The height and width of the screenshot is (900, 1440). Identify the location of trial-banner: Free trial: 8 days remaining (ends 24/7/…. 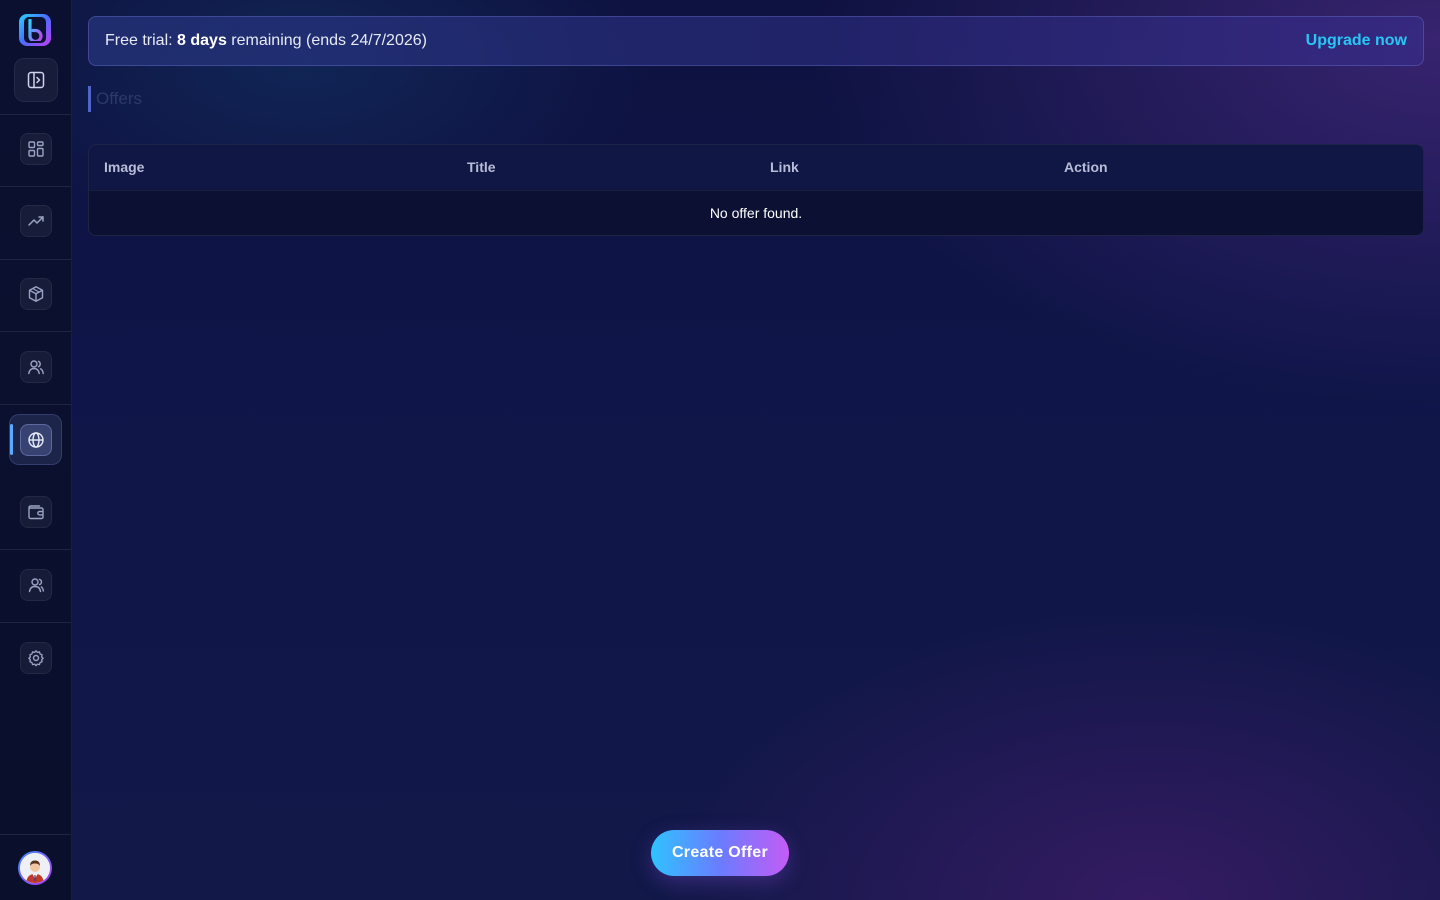
(756, 41).